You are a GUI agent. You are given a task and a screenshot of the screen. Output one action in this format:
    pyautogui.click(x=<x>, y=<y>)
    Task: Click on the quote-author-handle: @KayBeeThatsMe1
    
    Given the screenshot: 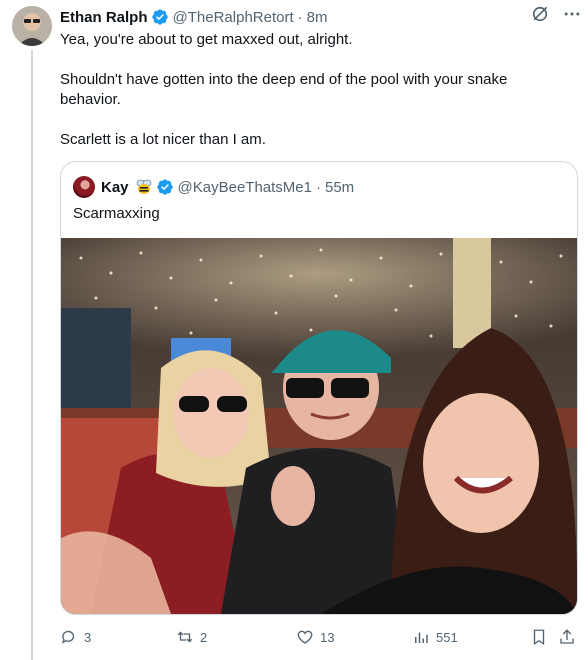 What is the action you would take?
    pyautogui.click(x=245, y=187)
    